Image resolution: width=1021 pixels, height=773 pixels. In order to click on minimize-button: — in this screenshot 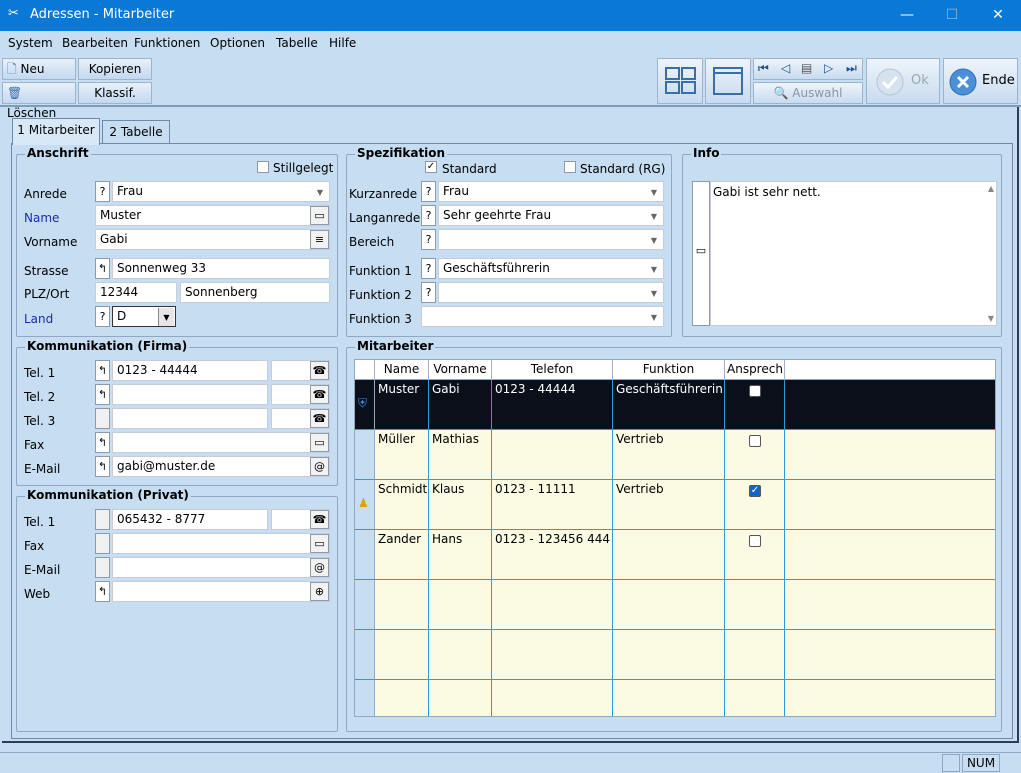, I will do `click(907, 15)`.